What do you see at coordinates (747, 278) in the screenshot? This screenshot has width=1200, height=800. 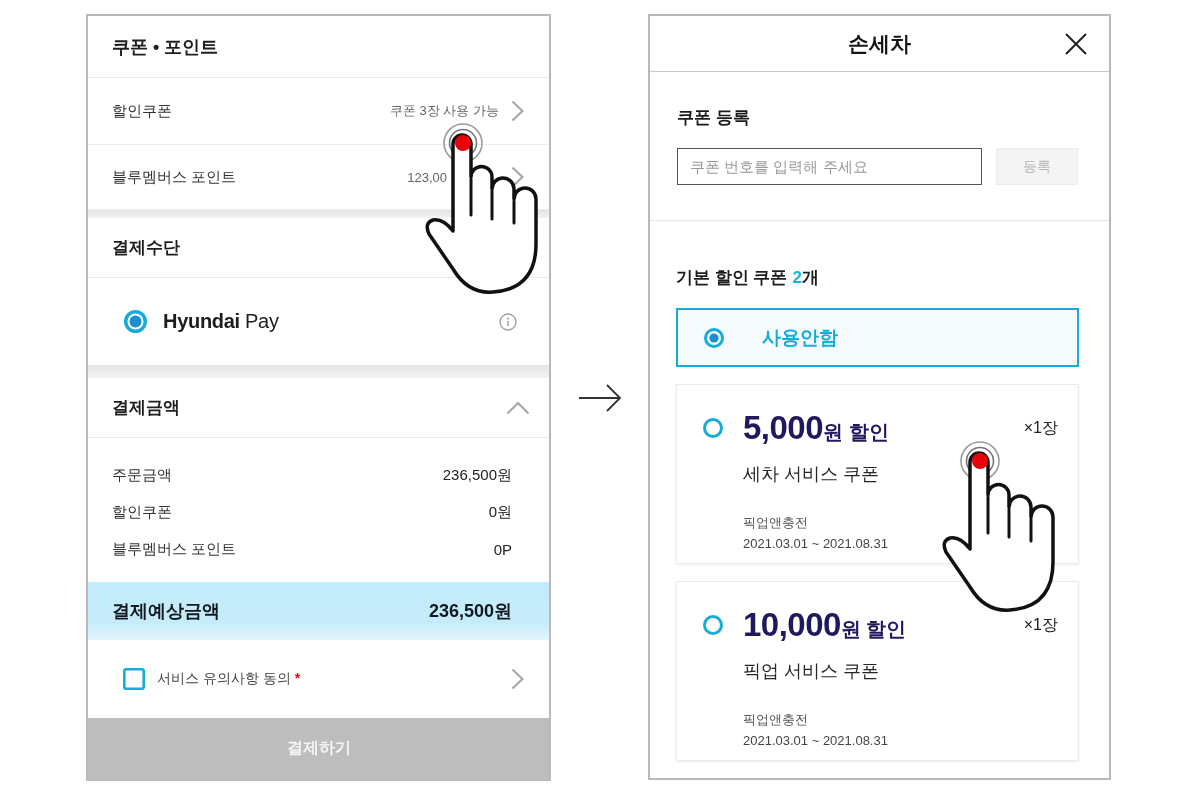 I see `coupon-count-heading: 기본 할인 쿠폰 2개` at bounding box center [747, 278].